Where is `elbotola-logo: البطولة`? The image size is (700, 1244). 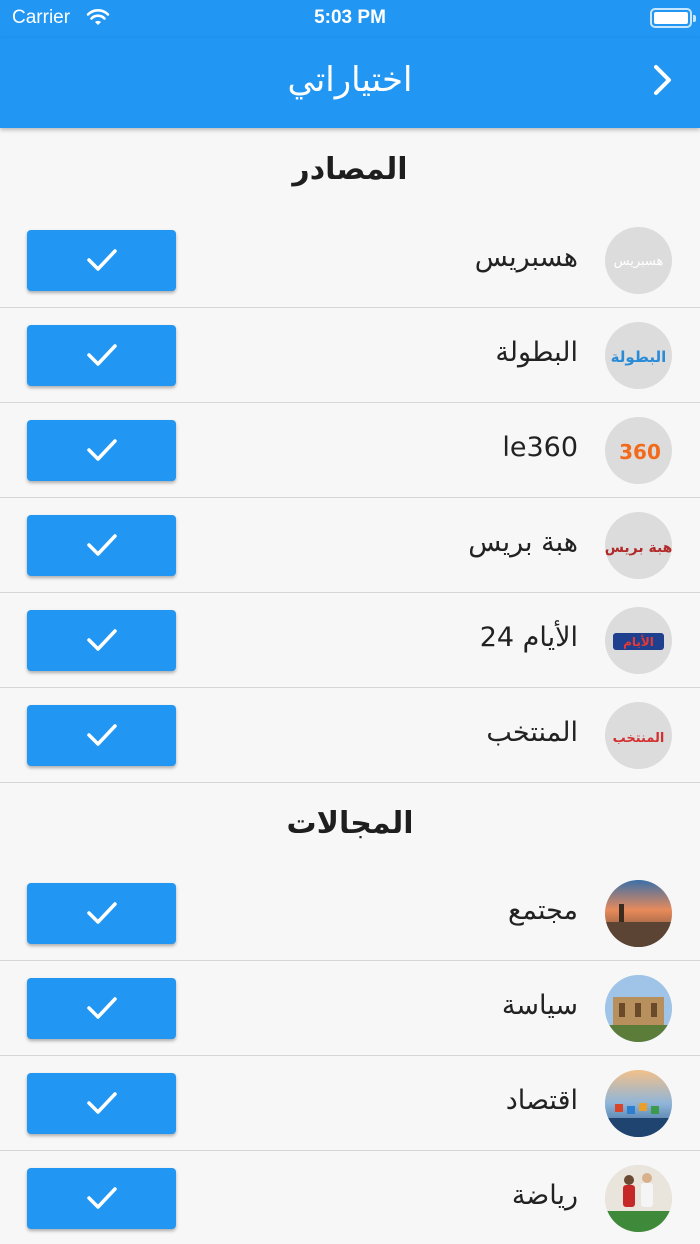 elbotola-logo: البطولة is located at coordinates (638, 355).